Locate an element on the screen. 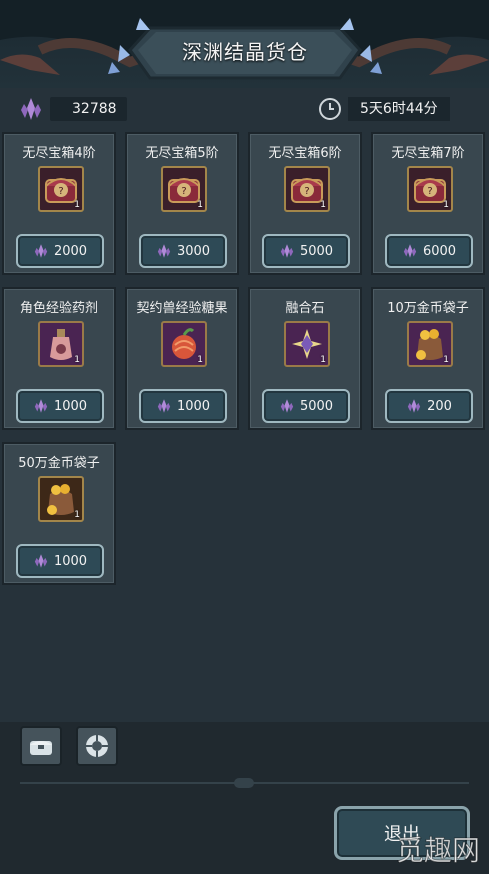 The width and height of the screenshot is (489, 874). page-title: 深渊结晶货仓 is located at coordinates (245, 51).